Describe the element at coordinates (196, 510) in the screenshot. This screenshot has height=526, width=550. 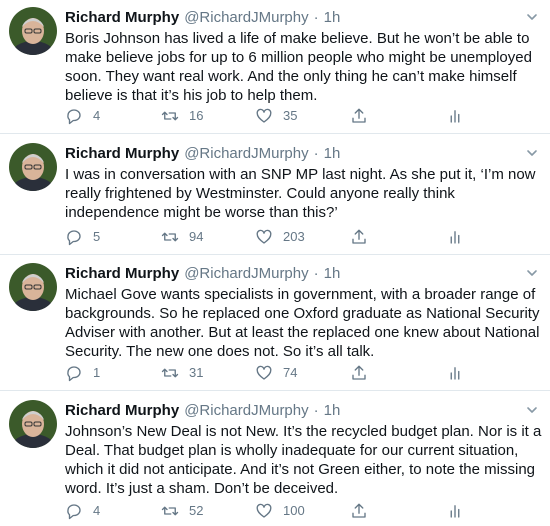
I see `retweet-count: 52` at that location.